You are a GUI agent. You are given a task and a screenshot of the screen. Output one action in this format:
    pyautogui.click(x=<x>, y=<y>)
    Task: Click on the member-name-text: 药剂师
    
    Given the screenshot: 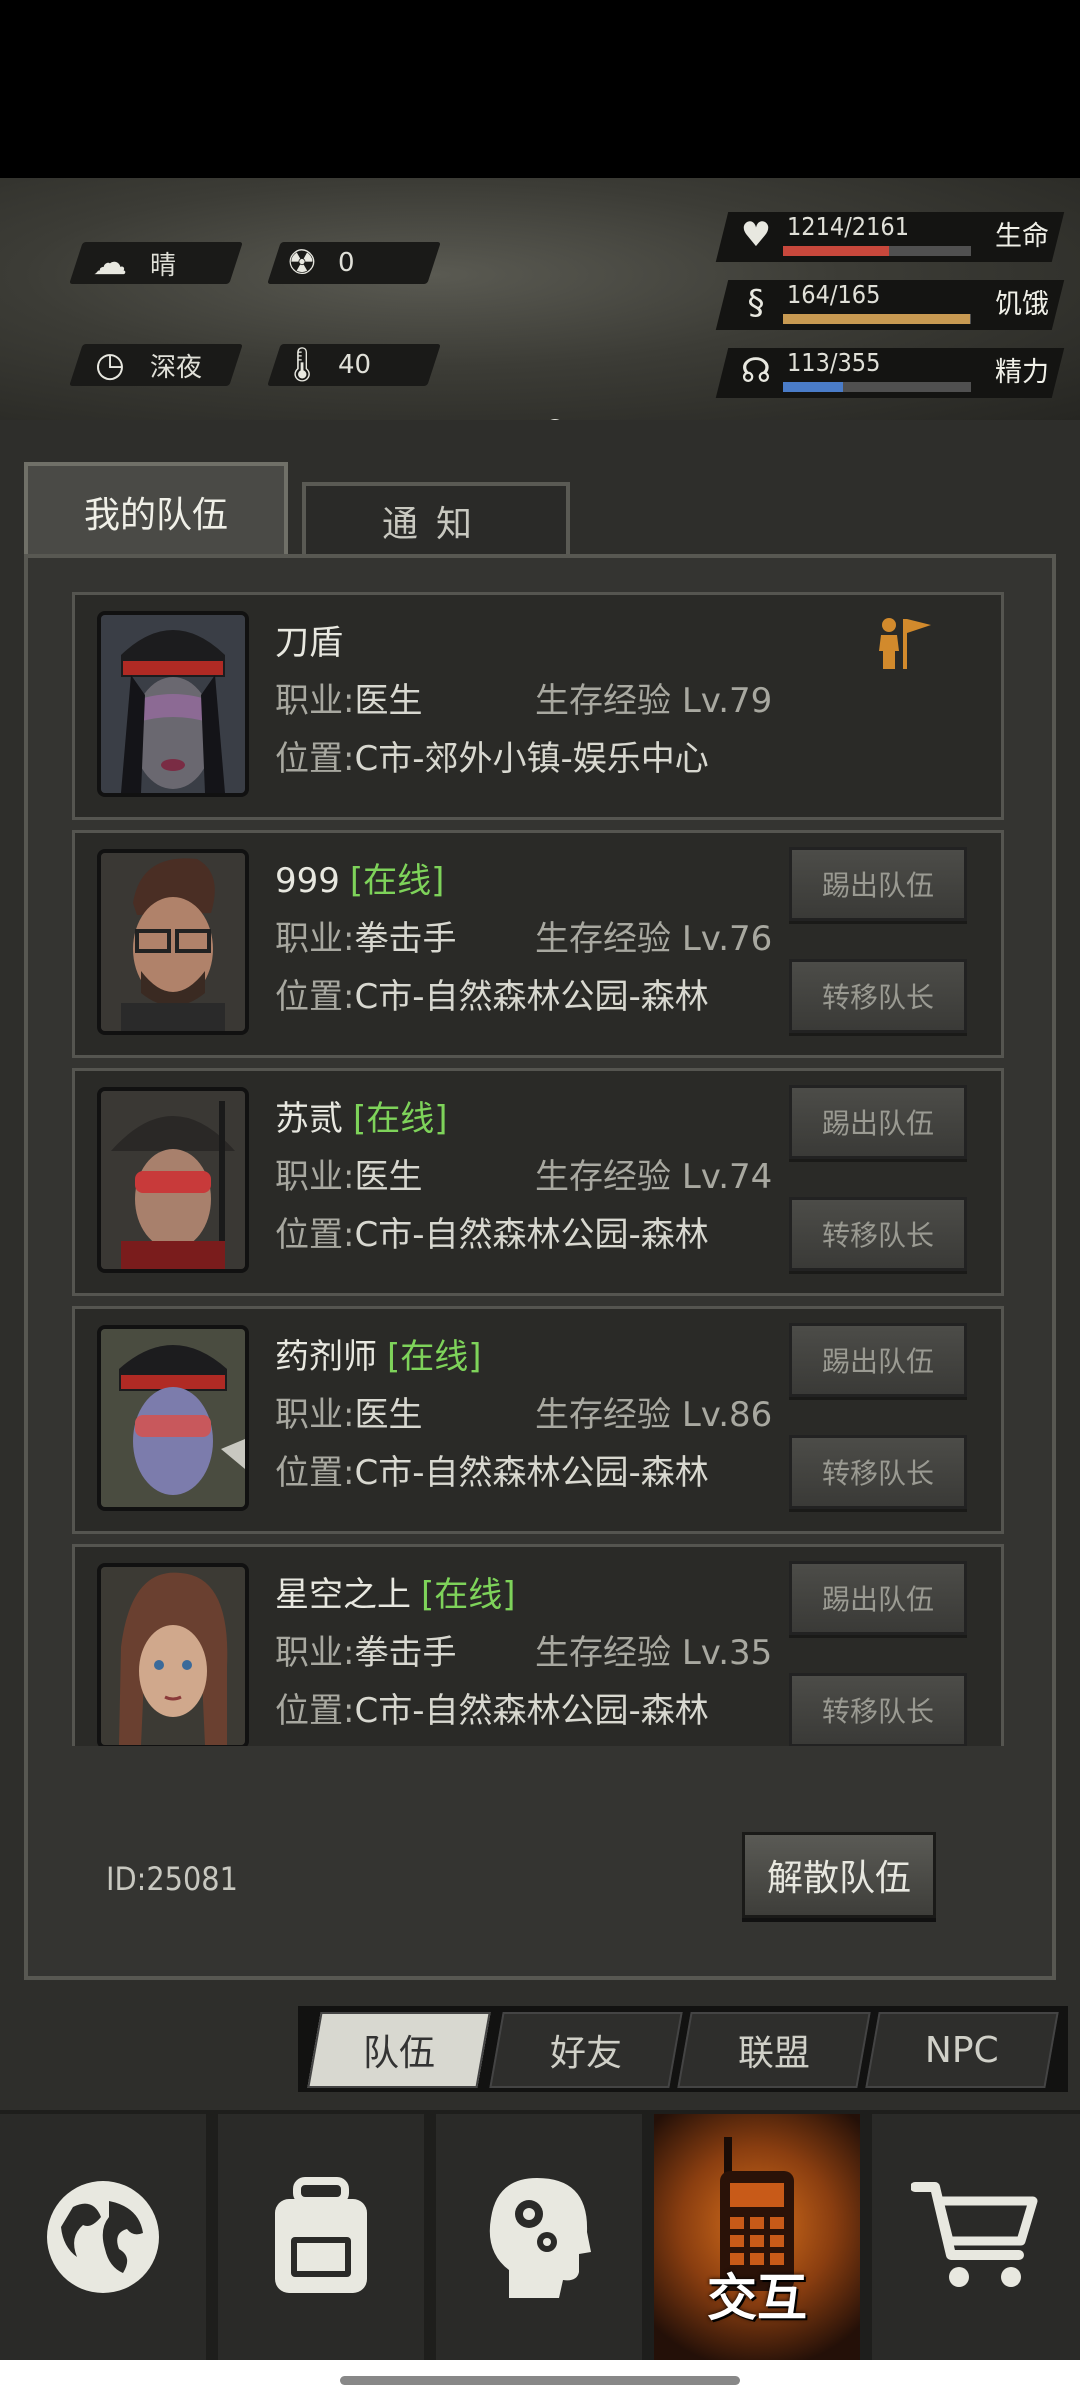 What is the action you would take?
    pyautogui.click(x=326, y=1357)
    